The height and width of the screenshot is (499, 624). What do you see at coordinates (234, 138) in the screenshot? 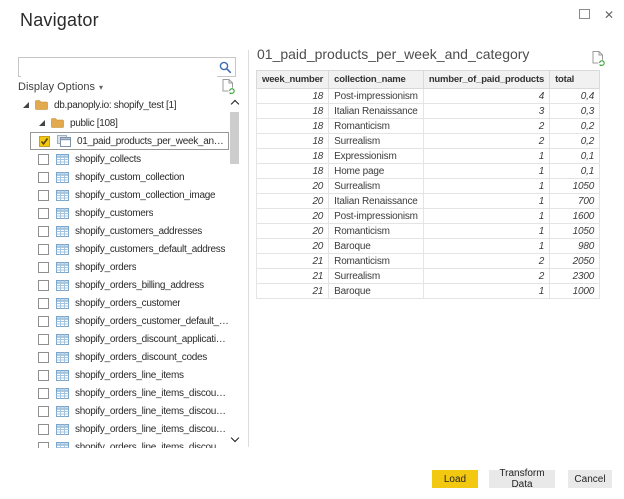
I see `scrollbar-thumb` at bounding box center [234, 138].